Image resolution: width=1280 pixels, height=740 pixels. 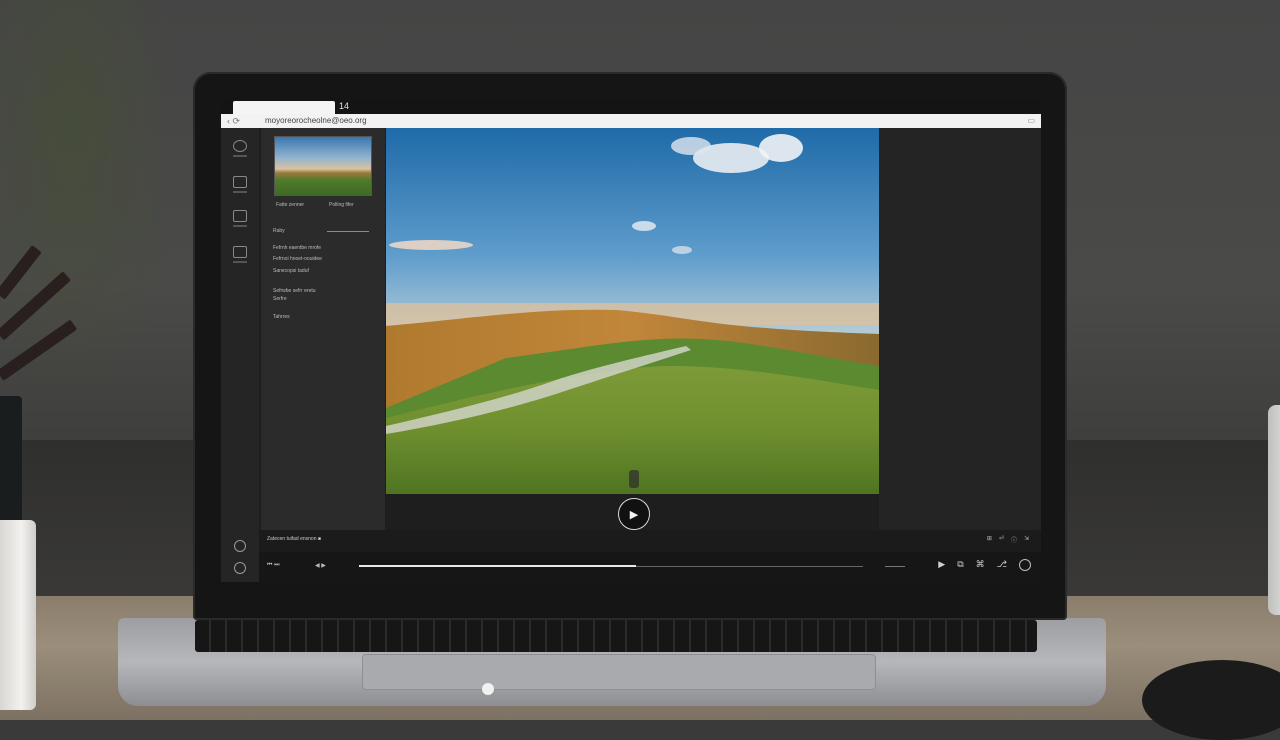 What do you see at coordinates (1025, 565) in the screenshot?
I see `account-icon` at bounding box center [1025, 565].